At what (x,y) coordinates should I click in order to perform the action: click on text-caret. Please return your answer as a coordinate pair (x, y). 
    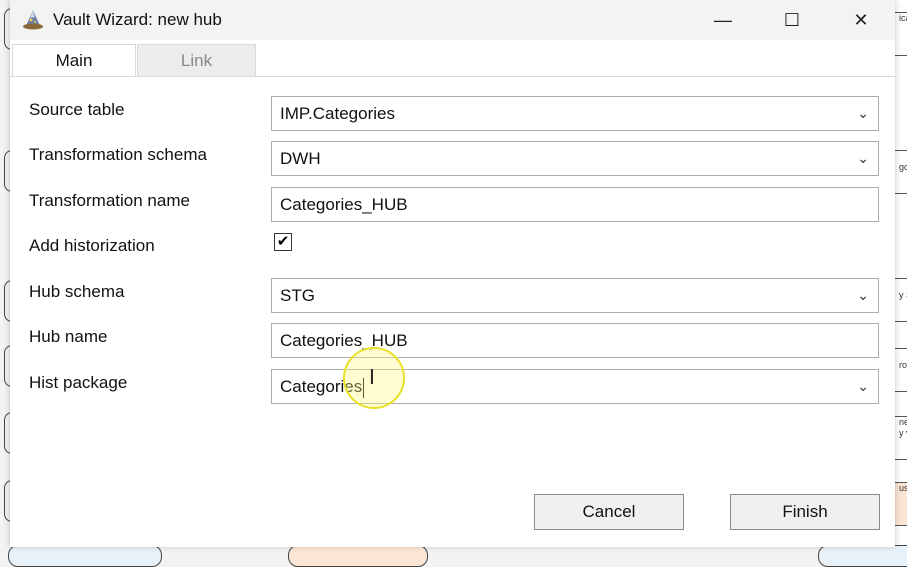
    Looking at the image, I should click on (364, 387).